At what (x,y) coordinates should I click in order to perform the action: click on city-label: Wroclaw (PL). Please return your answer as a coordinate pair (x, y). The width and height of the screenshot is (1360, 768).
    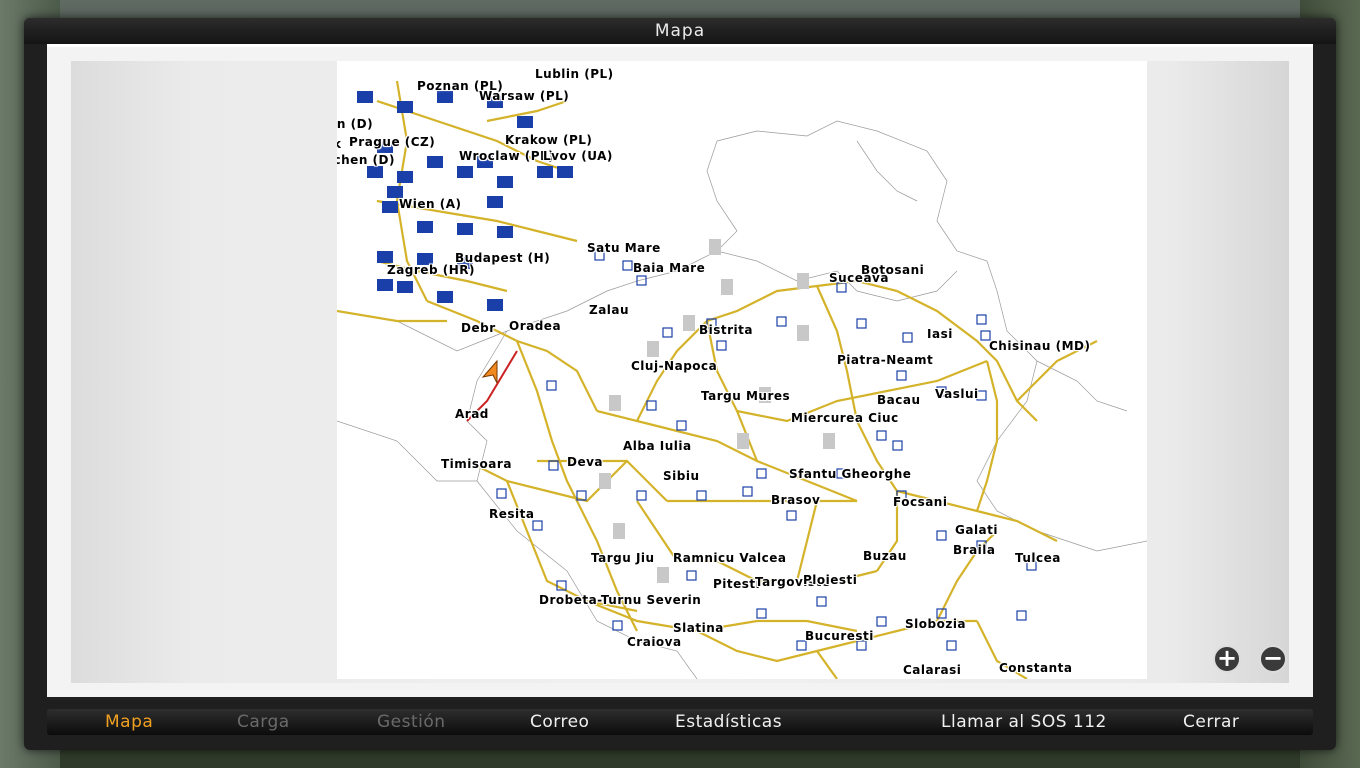
    Looking at the image, I should click on (507, 156).